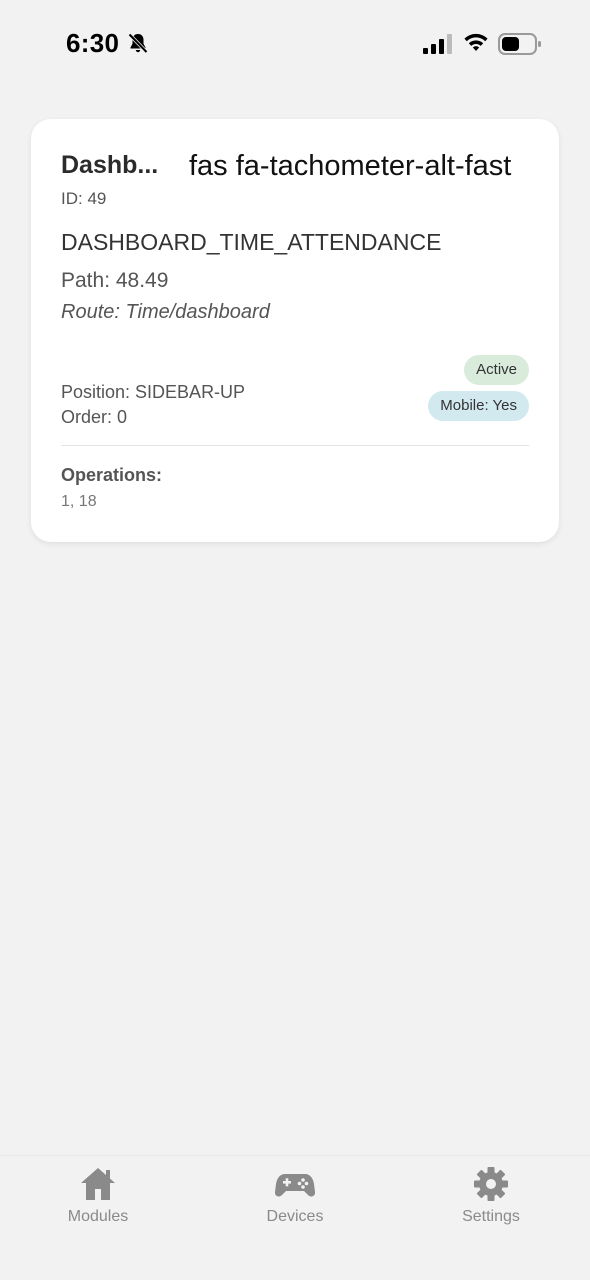 The width and height of the screenshot is (590, 1280). I want to click on tab-devices-label: Devices, so click(295, 1216).